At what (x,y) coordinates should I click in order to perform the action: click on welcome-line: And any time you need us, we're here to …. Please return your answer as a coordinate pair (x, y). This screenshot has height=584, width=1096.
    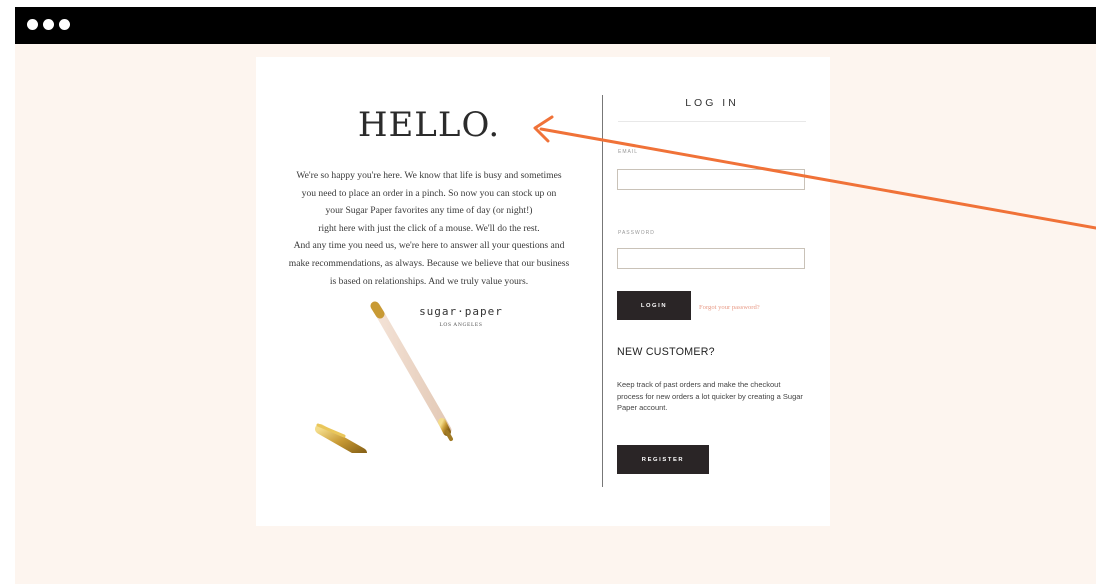
    Looking at the image, I should click on (429, 246).